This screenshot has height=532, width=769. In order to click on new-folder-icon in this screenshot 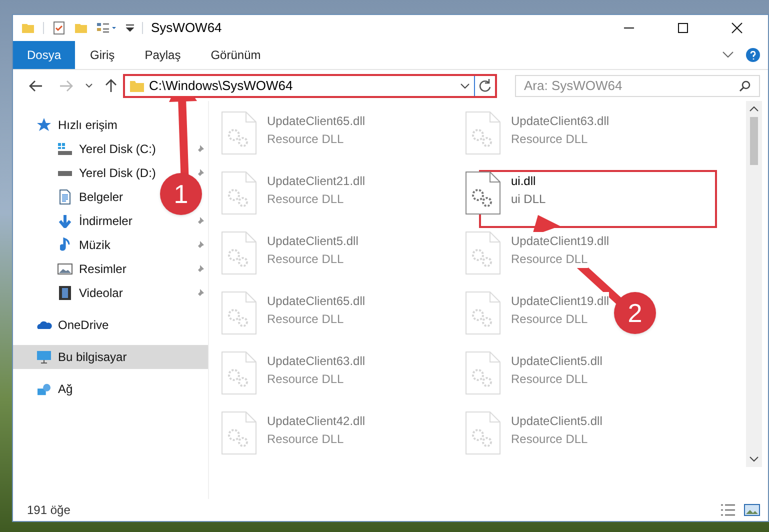, I will do `click(81, 28)`.